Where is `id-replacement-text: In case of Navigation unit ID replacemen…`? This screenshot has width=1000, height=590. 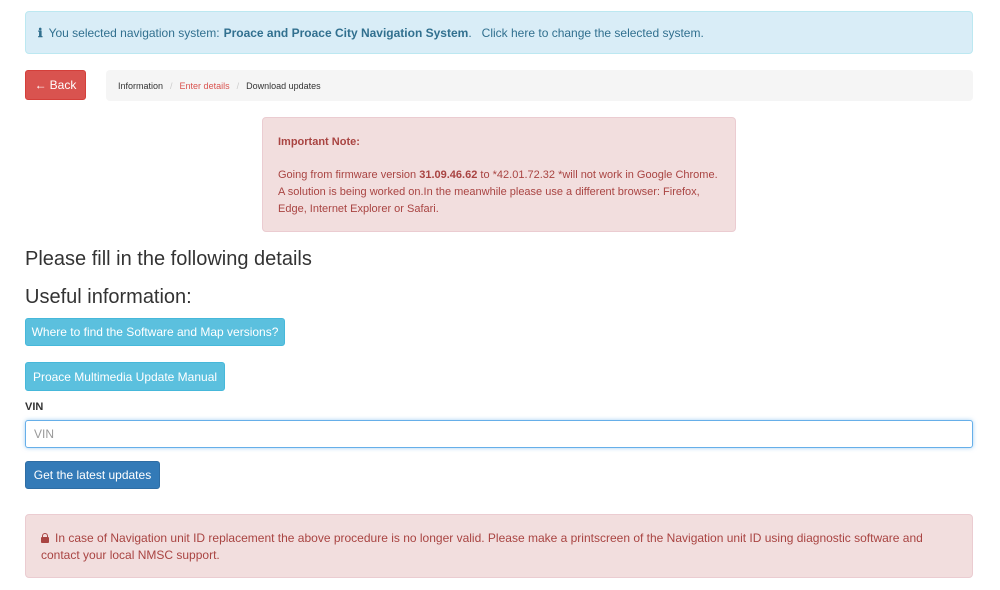
id-replacement-text: In case of Navigation unit ID replacemen… is located at coordinates (482, 546).